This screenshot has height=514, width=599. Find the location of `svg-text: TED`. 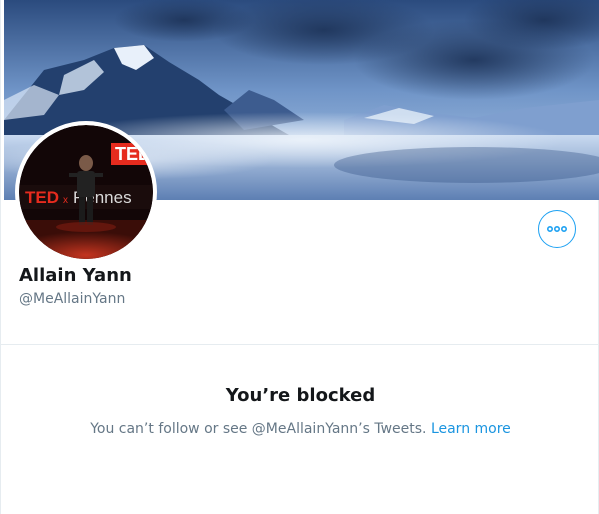

svg-text: TED is located at coordinates (42, 197).